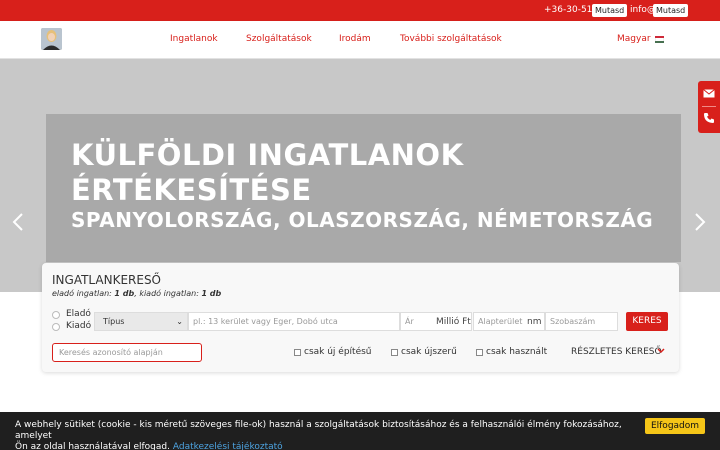 This screenshot has width=720, height=450. Describe the element at coordinates (647, 321) in the screenshot. I see `search-button: KERES` at that location.